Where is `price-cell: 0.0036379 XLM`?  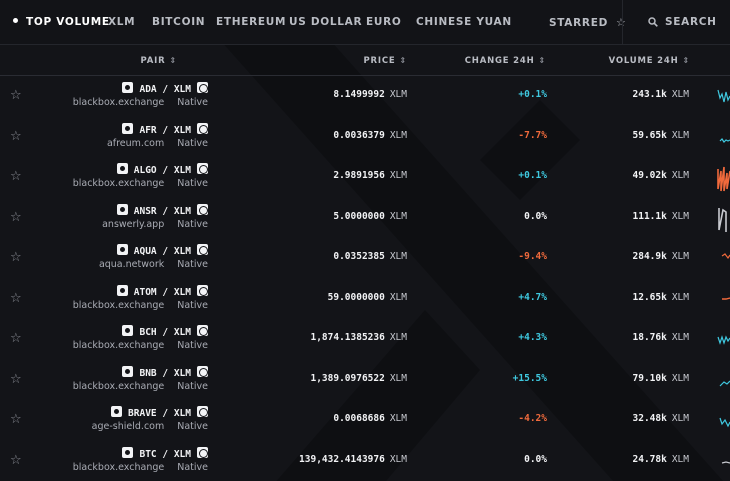 price-cell: 0.0036379 XLM is located at coordinates (370, 135).